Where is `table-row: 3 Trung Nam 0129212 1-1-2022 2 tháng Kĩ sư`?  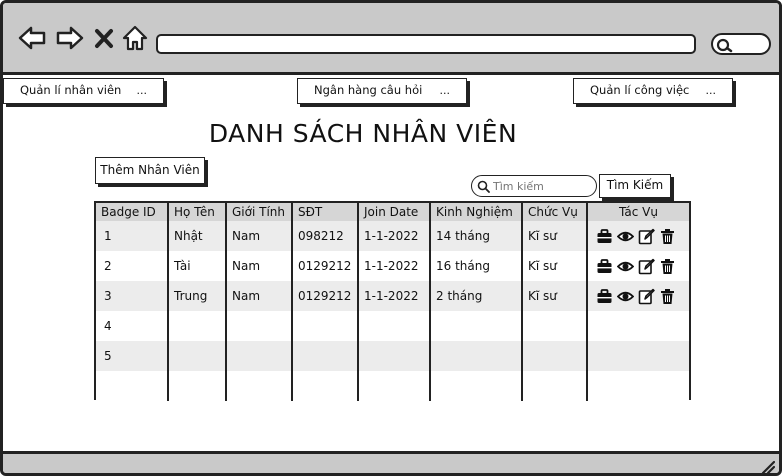
table-row: 3 Trung Nam 0129212 1-1-2022 2 tháng Kĩ sư is located at coordinates (392, 296).